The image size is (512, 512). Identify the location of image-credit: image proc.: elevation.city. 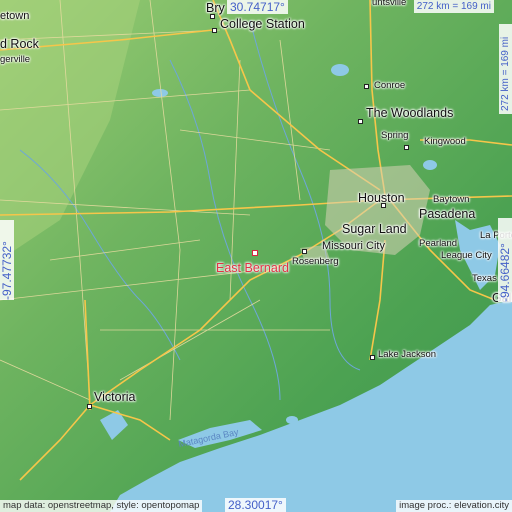
(454, 506).